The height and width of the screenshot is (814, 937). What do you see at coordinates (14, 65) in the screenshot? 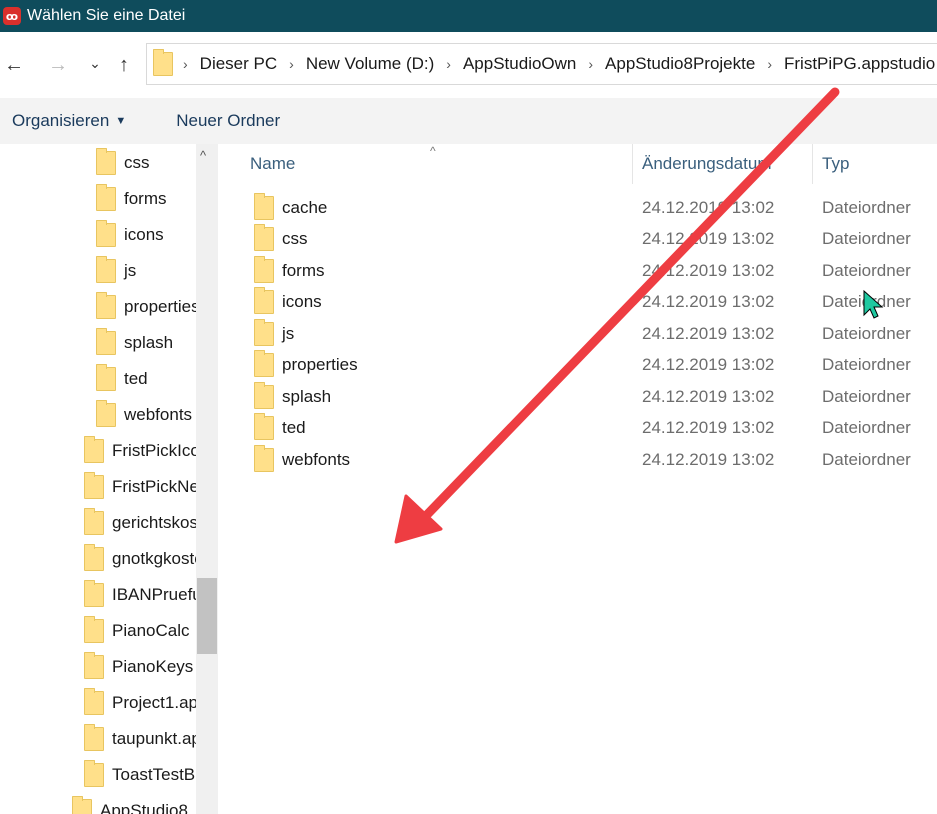
I see `back-arrow-icon: ←` at bounding box center [14, 65].